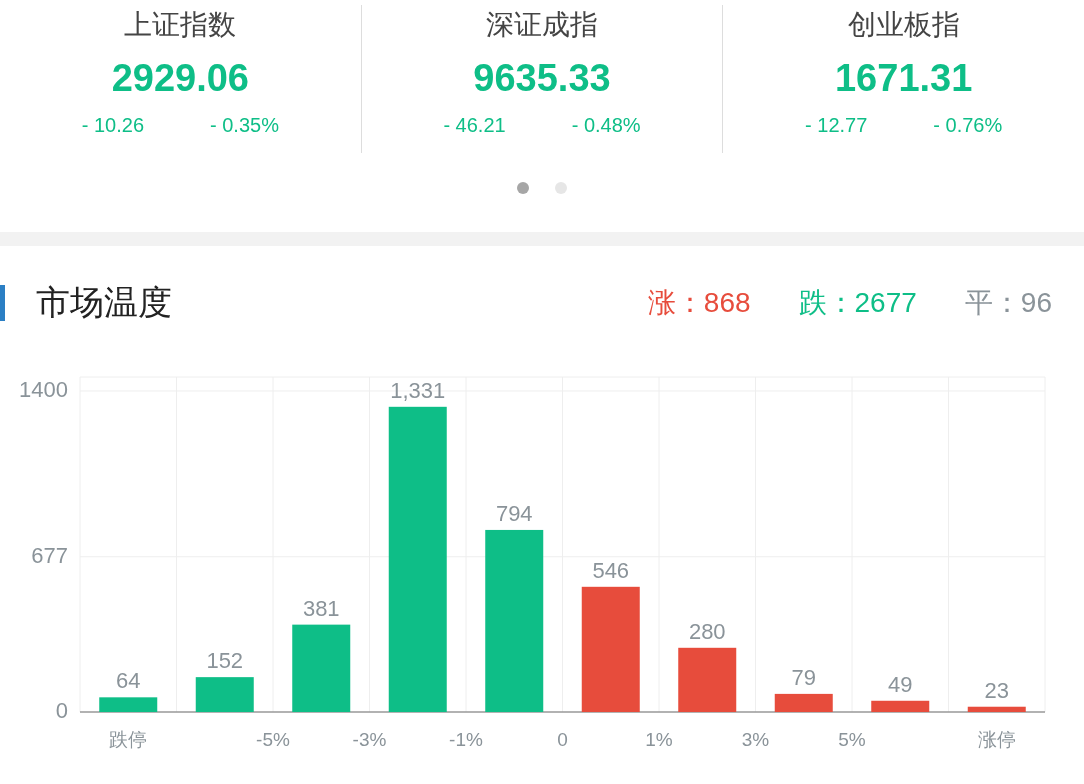 This screenshot has height=784, width=1084. Describe the element at coordinates (562, 739) in the screenshot. I see `x-tick-label: 0` at that location.